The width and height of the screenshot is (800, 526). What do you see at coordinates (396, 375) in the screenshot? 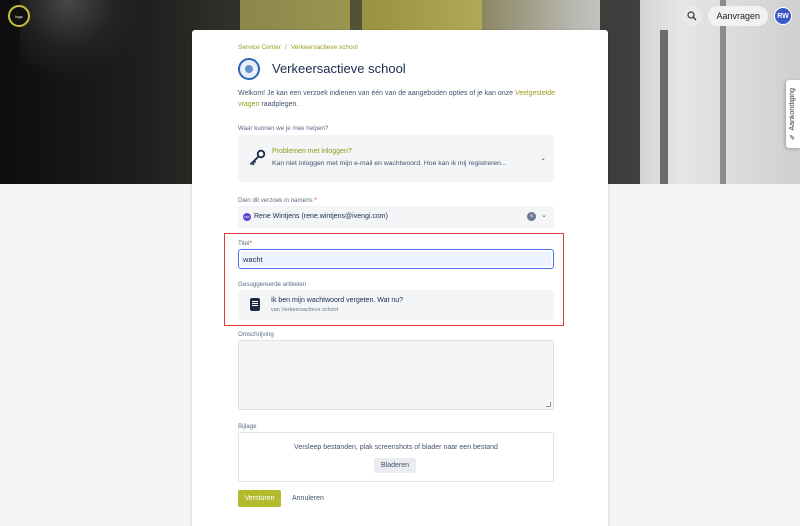
I see `description-textarea` at bounding box center [396, 375].